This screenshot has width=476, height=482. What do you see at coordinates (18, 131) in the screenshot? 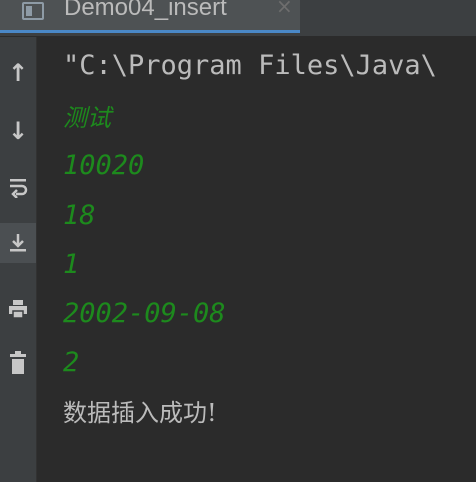
I see `down-arrow-icon: ↓` at bounding box center [18, 131].